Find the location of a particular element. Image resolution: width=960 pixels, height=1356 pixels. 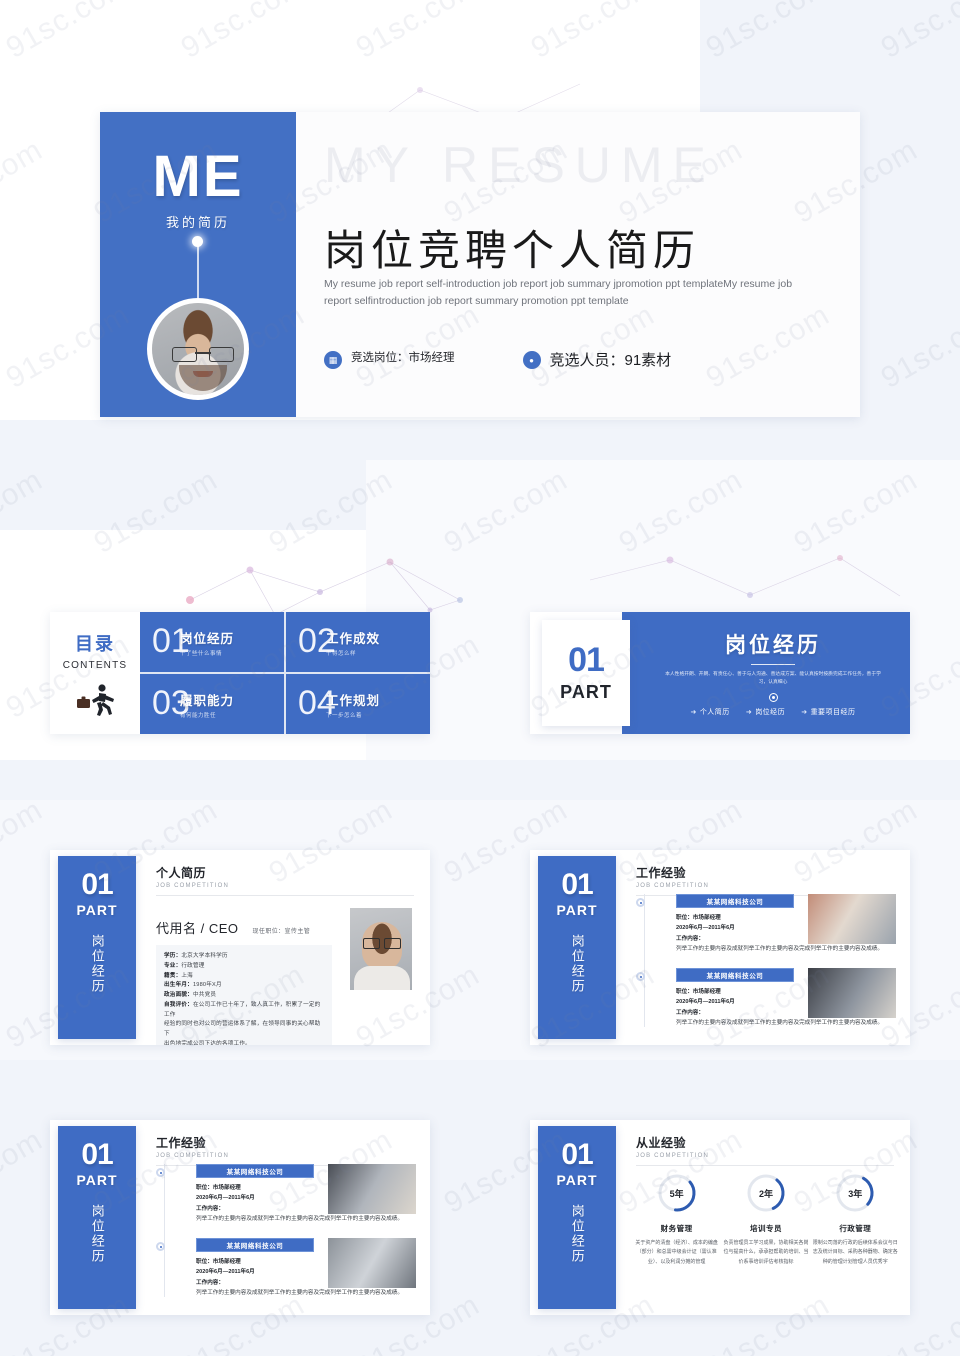

resume-field-major: 专业：行政管理 is located at coordinates (244, 967).